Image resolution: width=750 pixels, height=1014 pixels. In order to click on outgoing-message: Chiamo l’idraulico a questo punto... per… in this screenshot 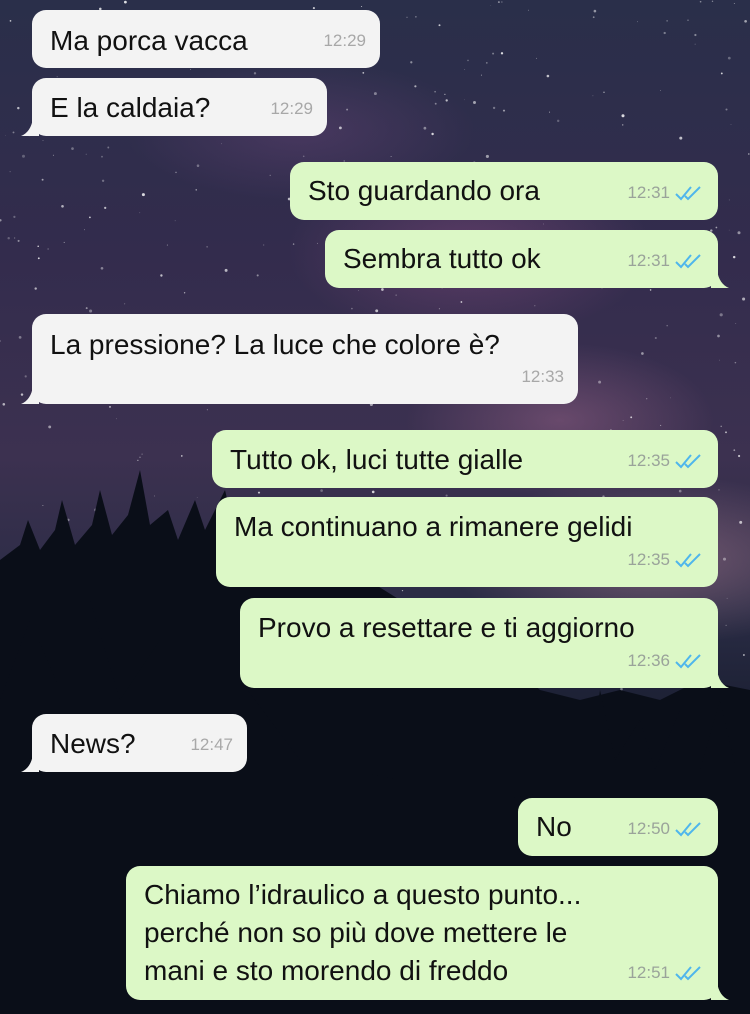, I will do `click(427, 933)`.